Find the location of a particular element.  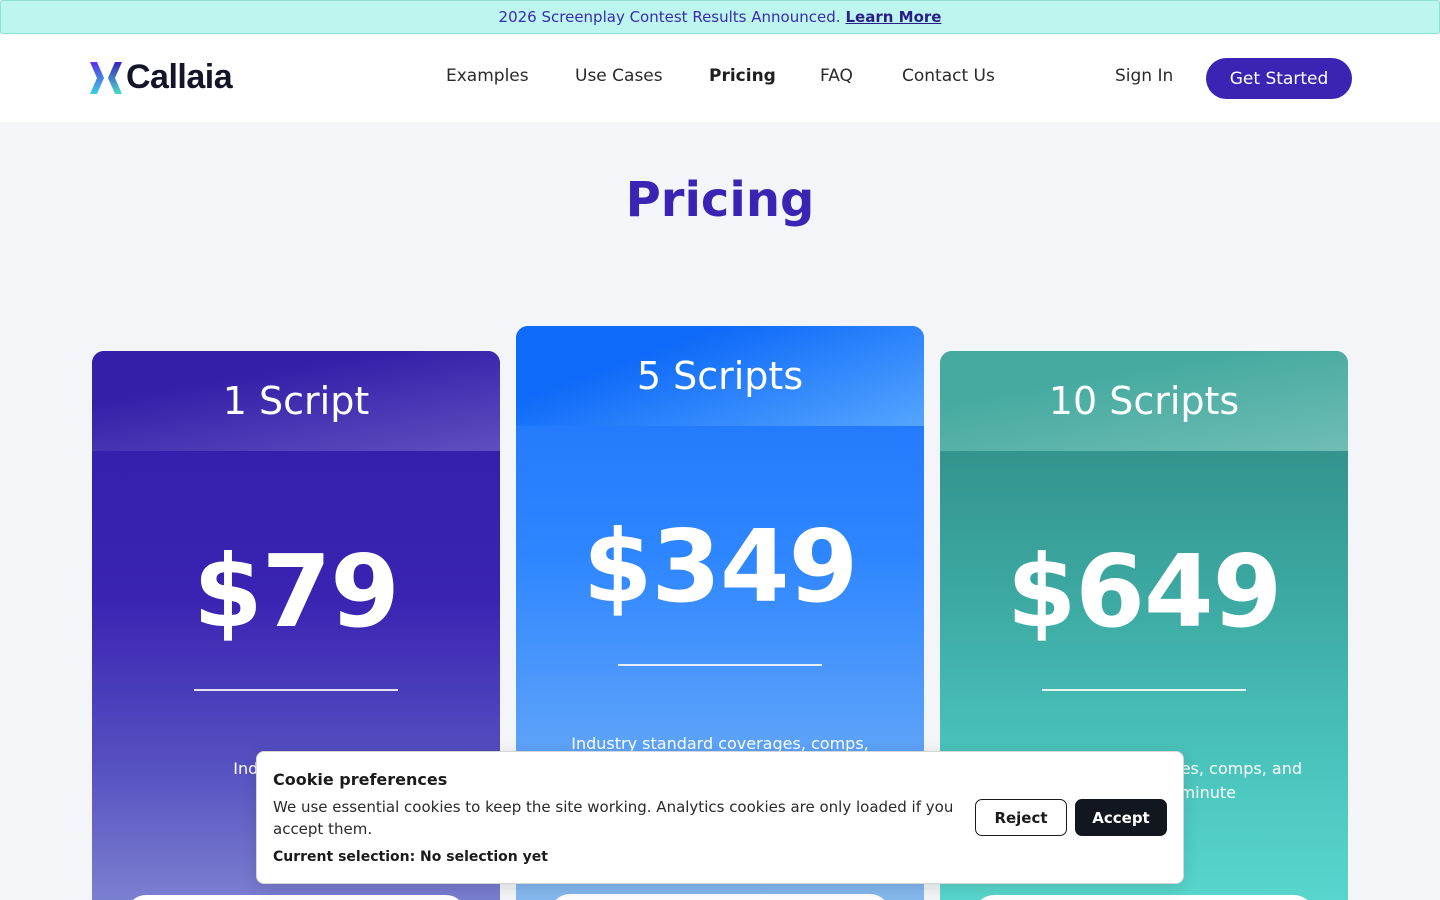

plan-price: $79 is located at coordinates (296, 591).